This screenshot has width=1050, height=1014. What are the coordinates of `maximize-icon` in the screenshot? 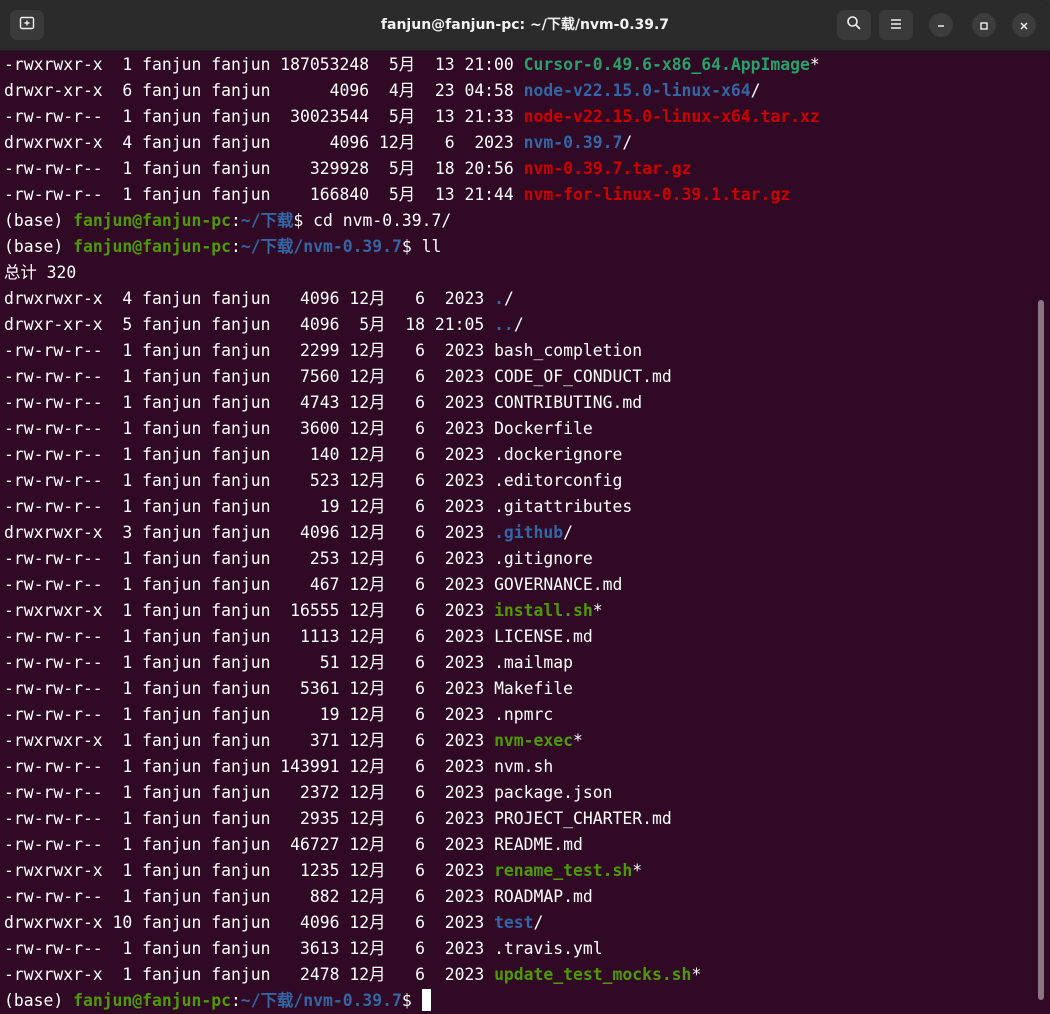 It's located at (984, 25).